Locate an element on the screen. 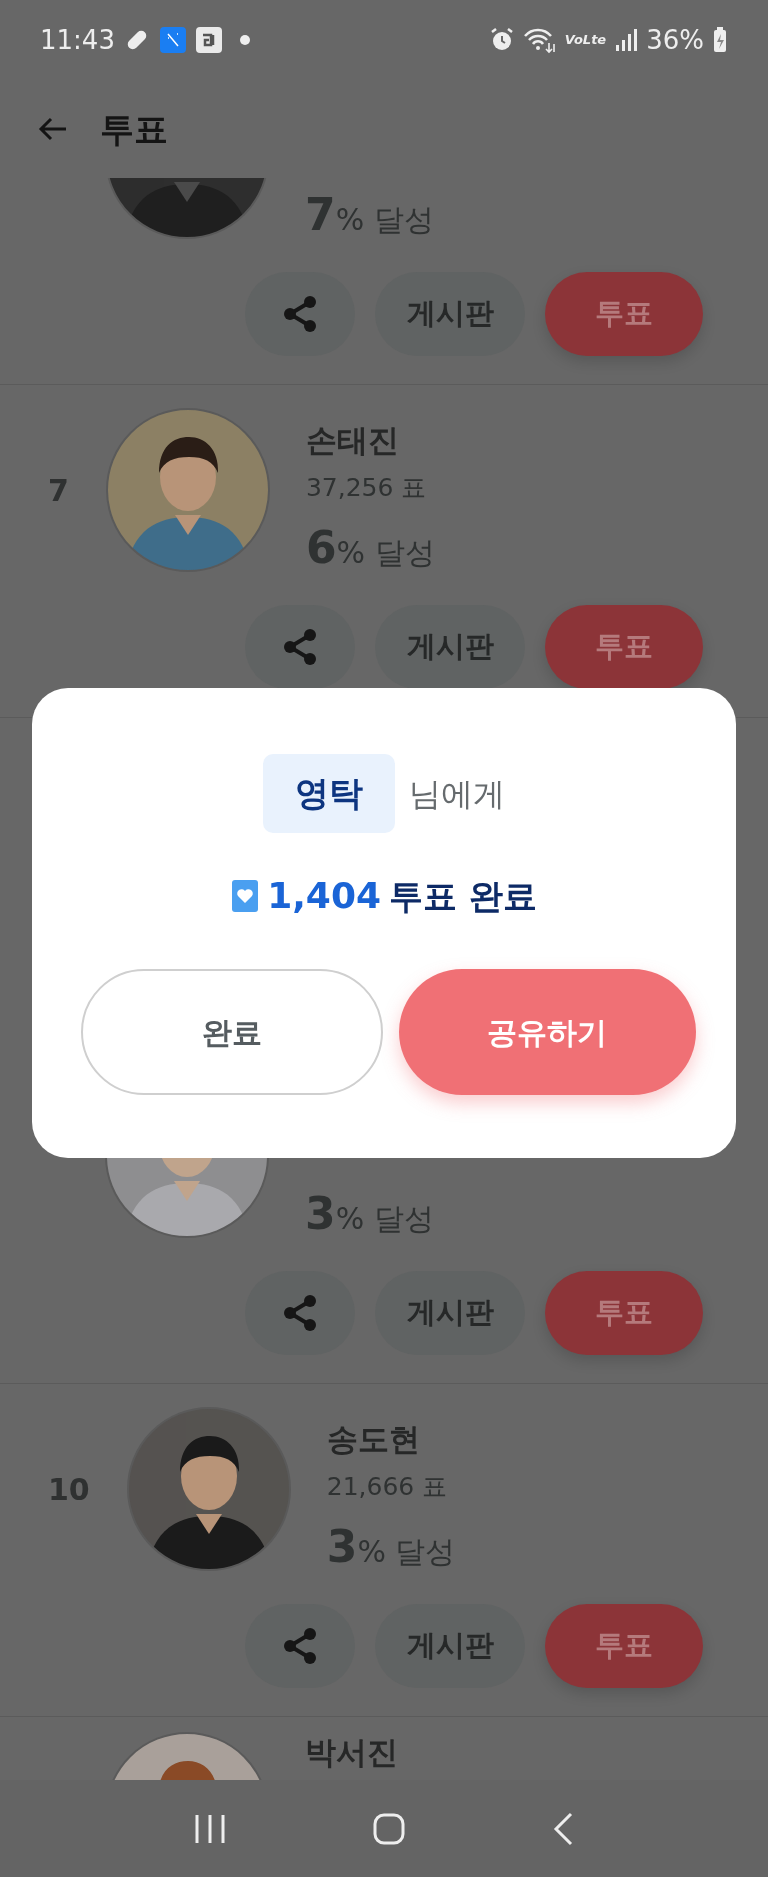  recipient-suffix: 님에게 is located at coordinates (457, 794).